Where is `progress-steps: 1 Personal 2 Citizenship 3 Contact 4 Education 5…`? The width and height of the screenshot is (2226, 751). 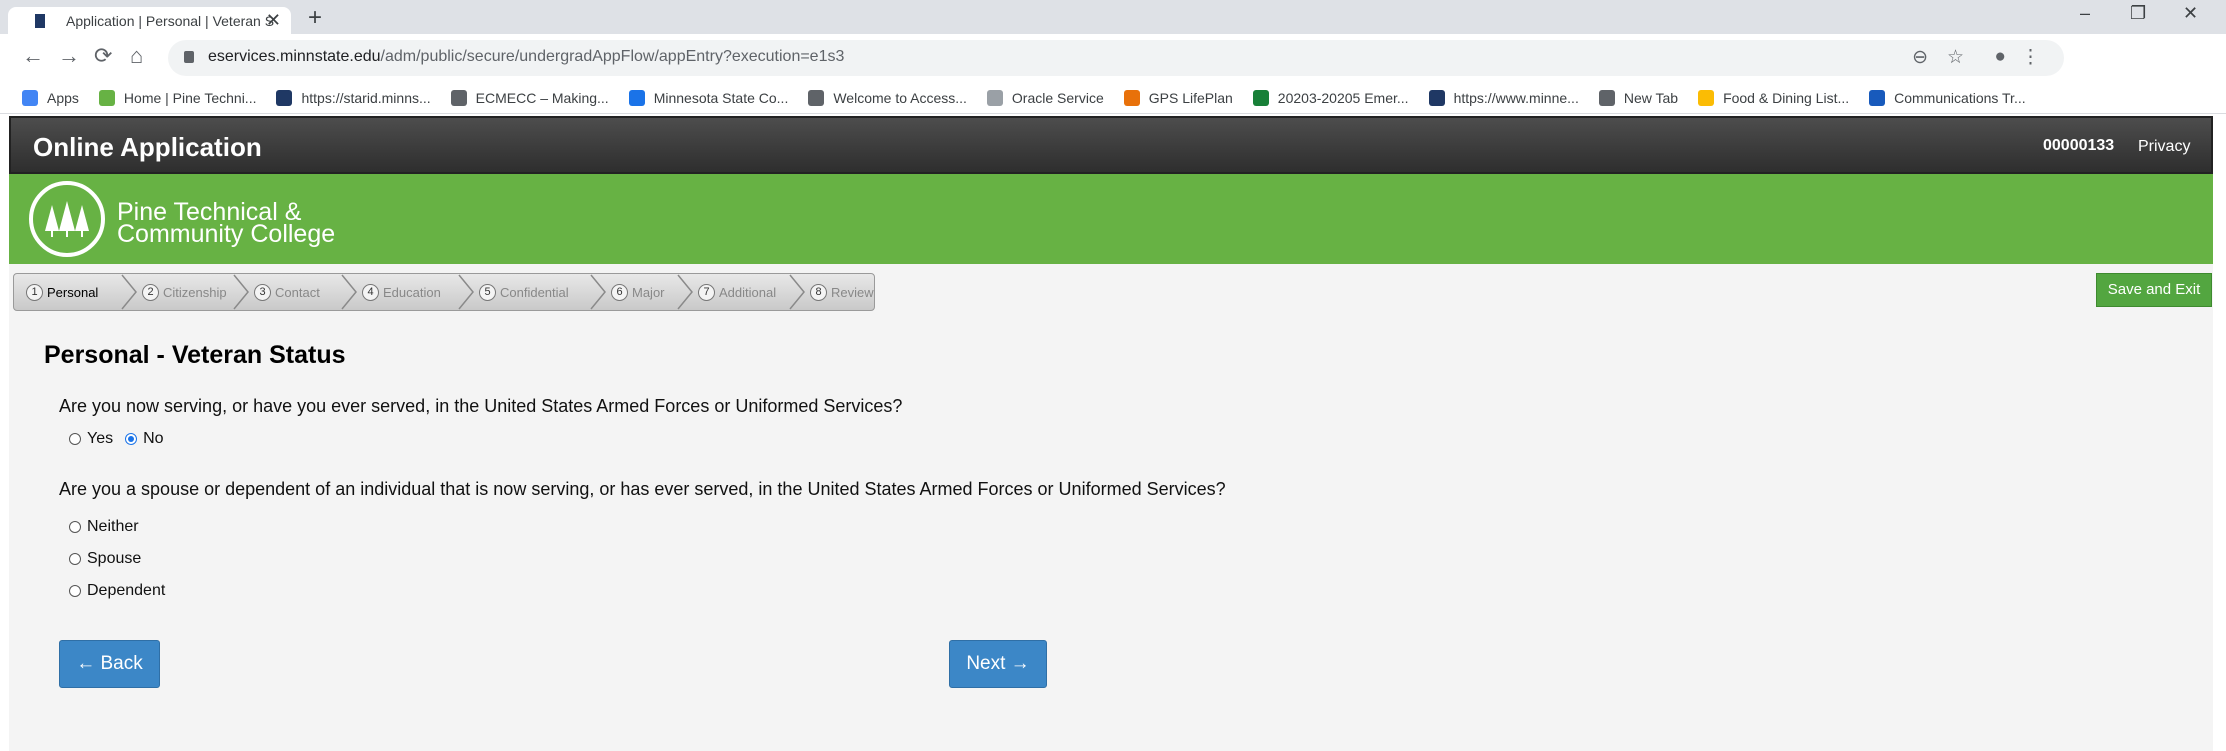 progress-steps: 1 Personal 2 Citizenship 3 Contact 4 Education 5… is located at coordinates (444, 292).